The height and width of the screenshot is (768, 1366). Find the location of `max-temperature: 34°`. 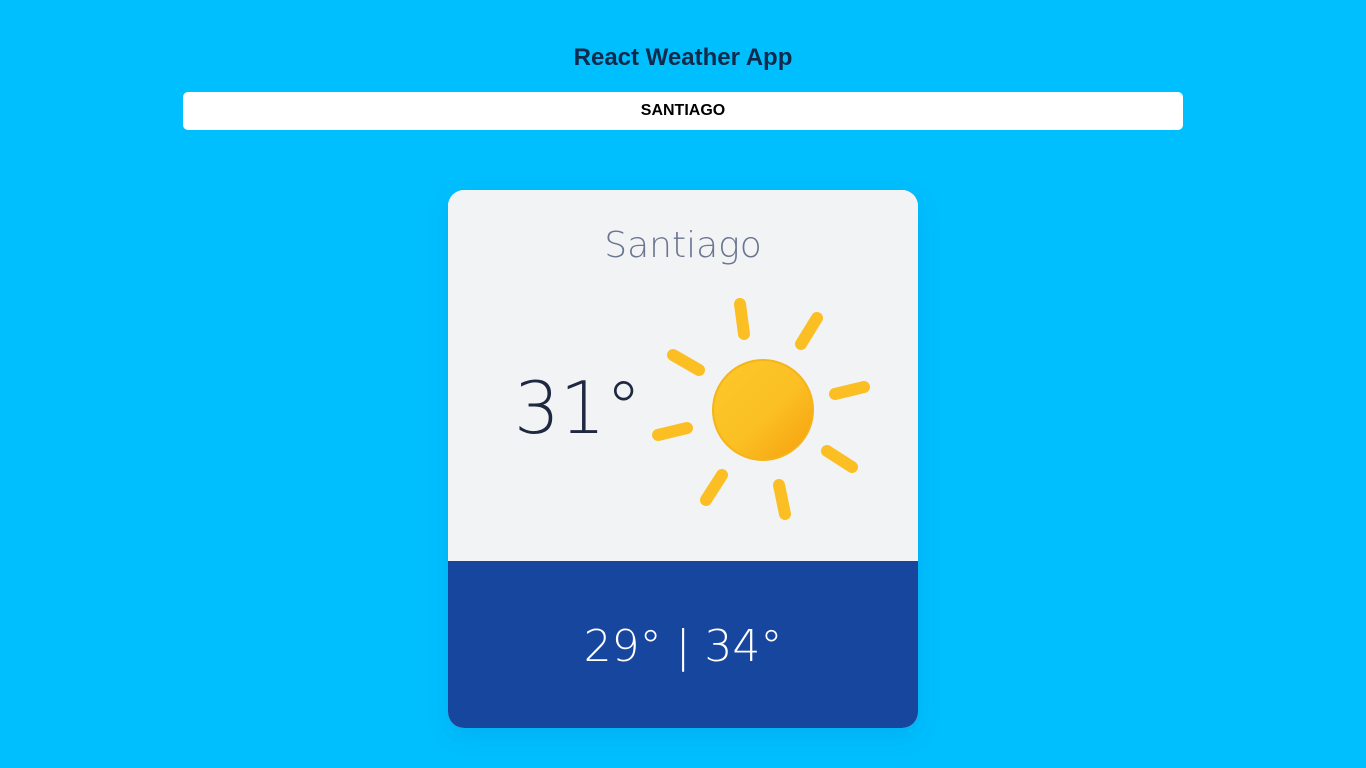

max-temperature: 34° is located at coordinates (743, 646).